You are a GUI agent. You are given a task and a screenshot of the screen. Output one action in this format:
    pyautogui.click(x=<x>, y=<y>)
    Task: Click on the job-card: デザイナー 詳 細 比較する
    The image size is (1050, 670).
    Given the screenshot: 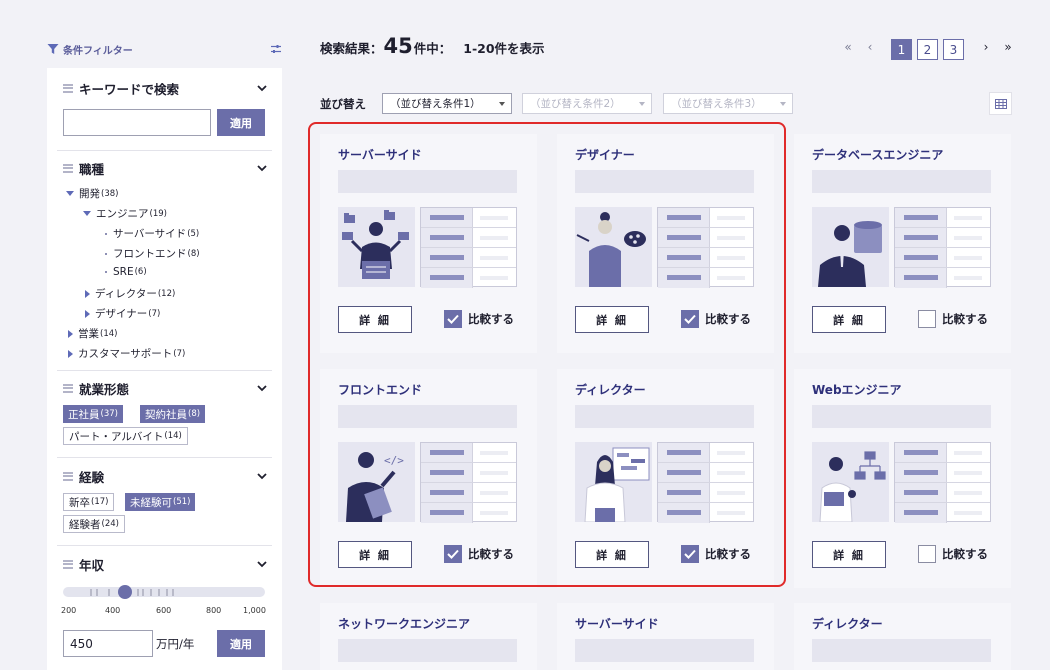 What is the action you would take?
    pyautogui.click(x=665, y=243)
    